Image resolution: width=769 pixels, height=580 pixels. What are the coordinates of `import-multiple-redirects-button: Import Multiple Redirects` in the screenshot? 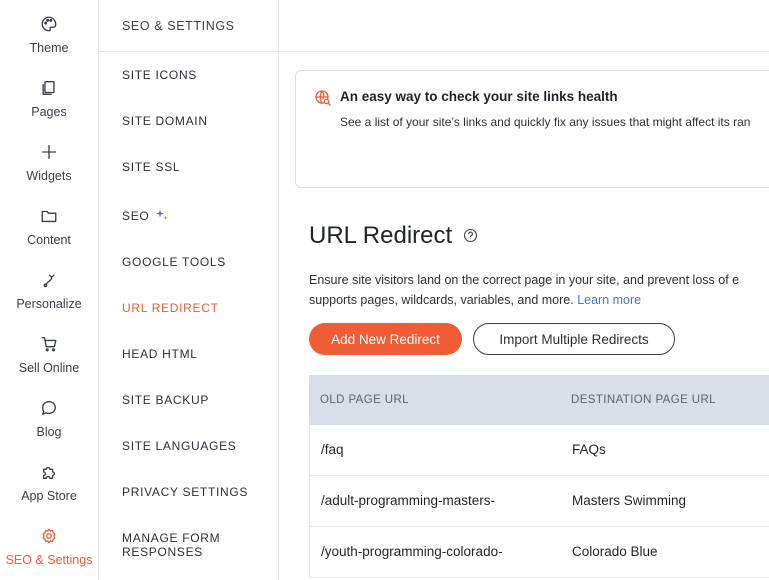 It's located at (574, 339).